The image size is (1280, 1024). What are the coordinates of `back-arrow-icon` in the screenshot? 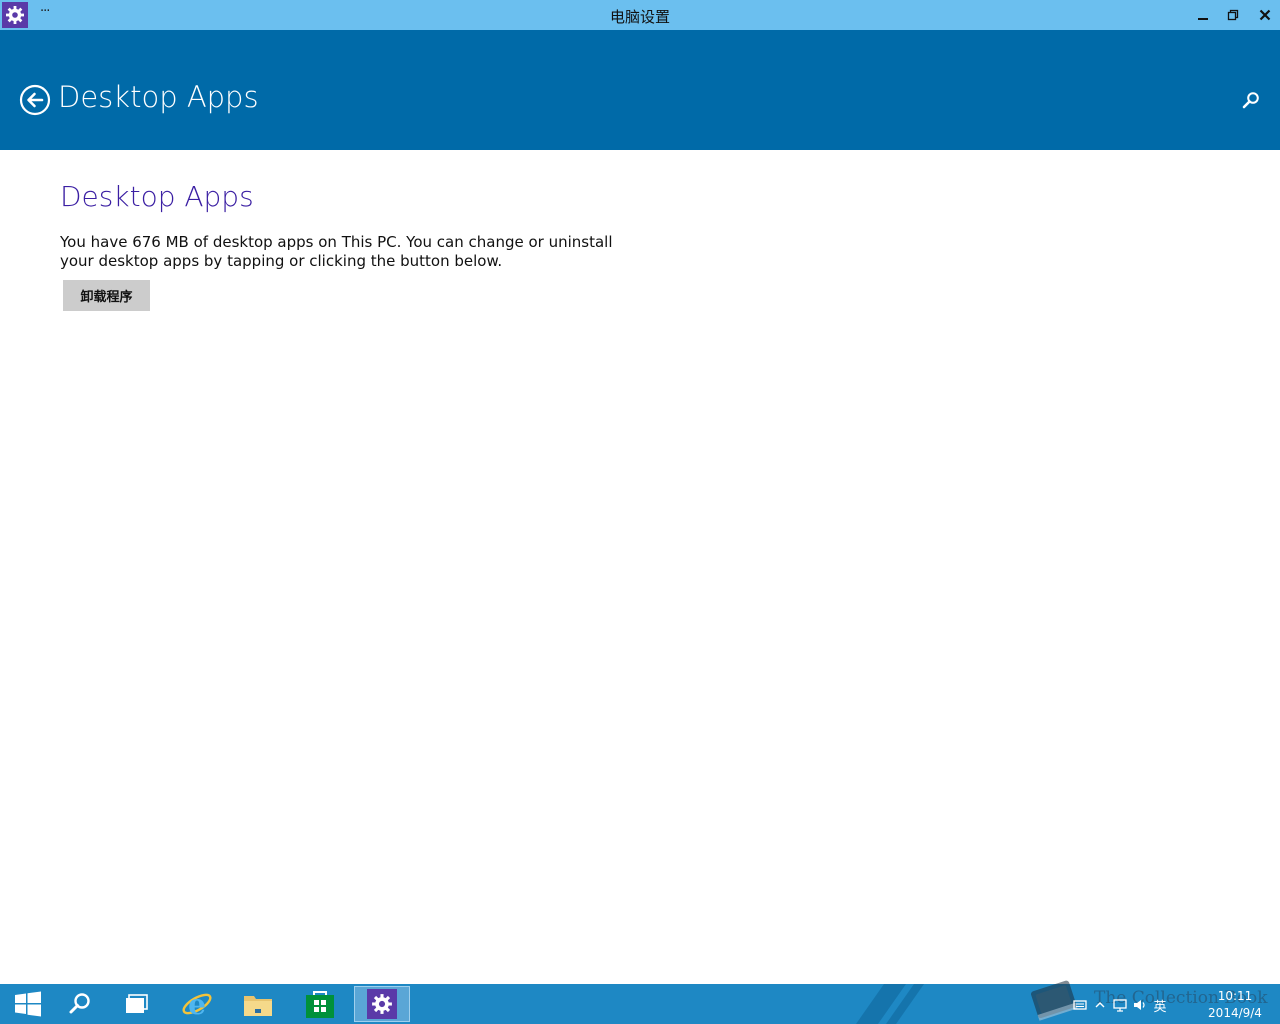 It's located at (35, 100).